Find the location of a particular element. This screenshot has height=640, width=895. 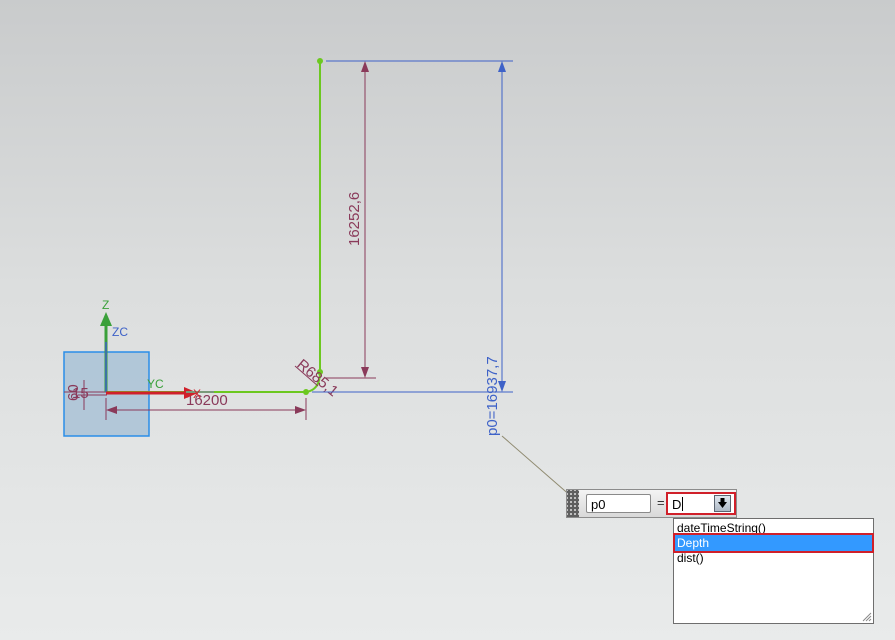

resize-grip-icon is located at coordinates (866, 616).